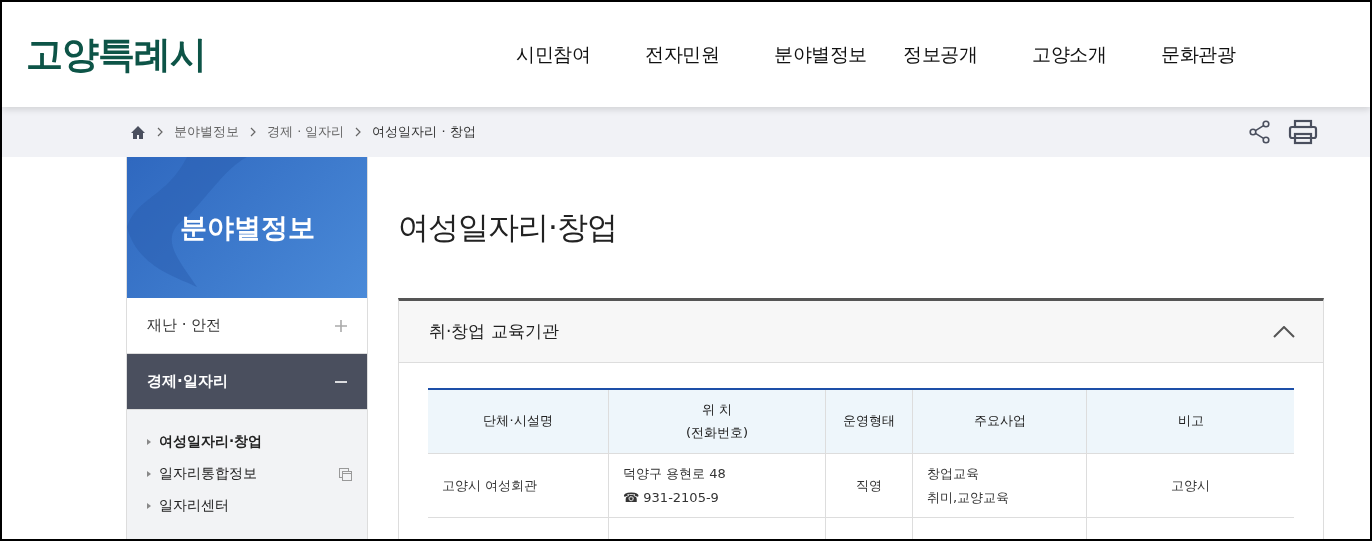  Describe the element at coordinates (247, 382) in the screenshot. I see `sidebar-menu-item: 경제·일자리` at that location.